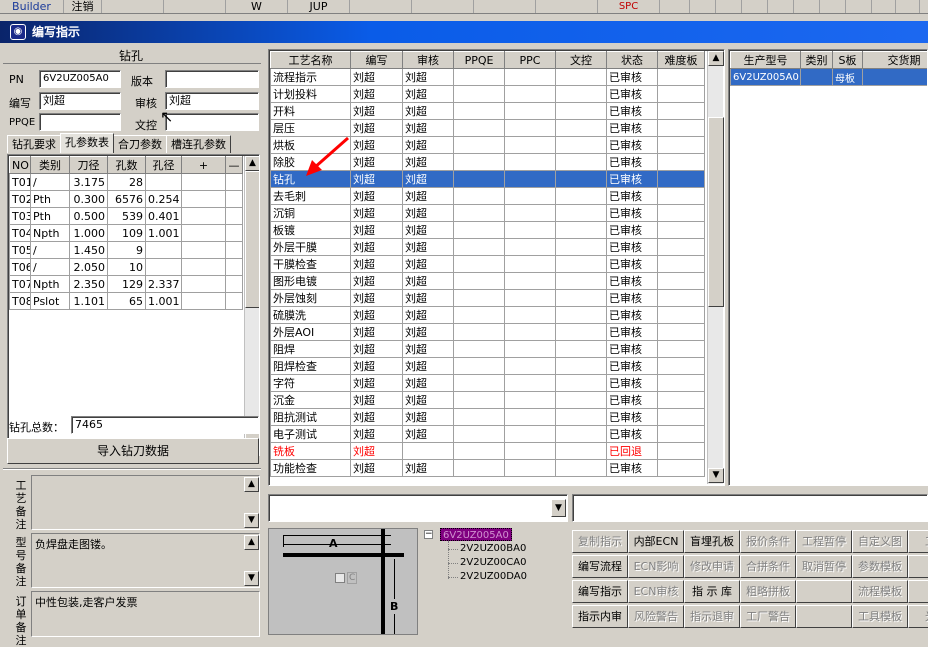 The width and height of the screenshot is (928, 647). What do you see at coordinates (829, 77) in the screenshot?
I see `production-row: 6V2UZ005A0母板` at bounding box center [829, 77].